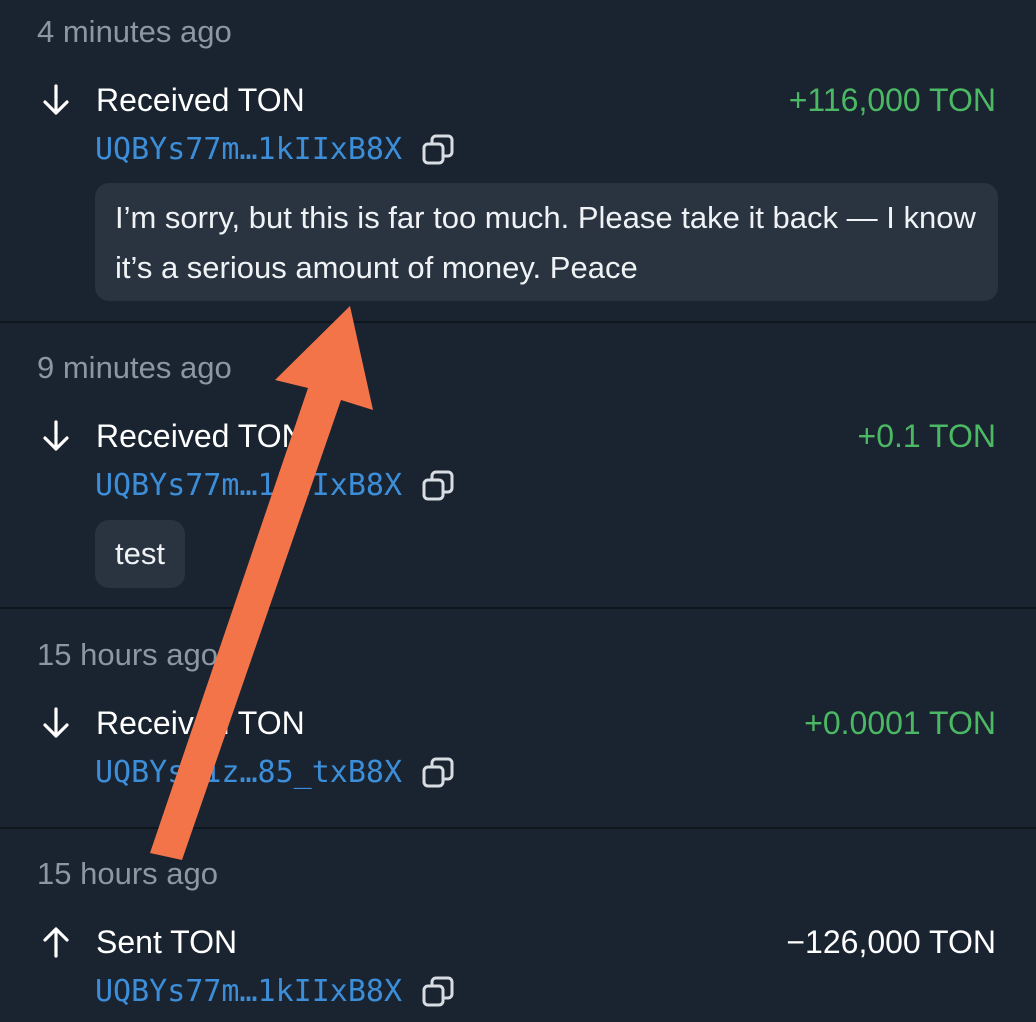  Describe the element at coordinates (926, 436) in the screenshot. I see `transaction-amount: +0.1 TON` at that location.